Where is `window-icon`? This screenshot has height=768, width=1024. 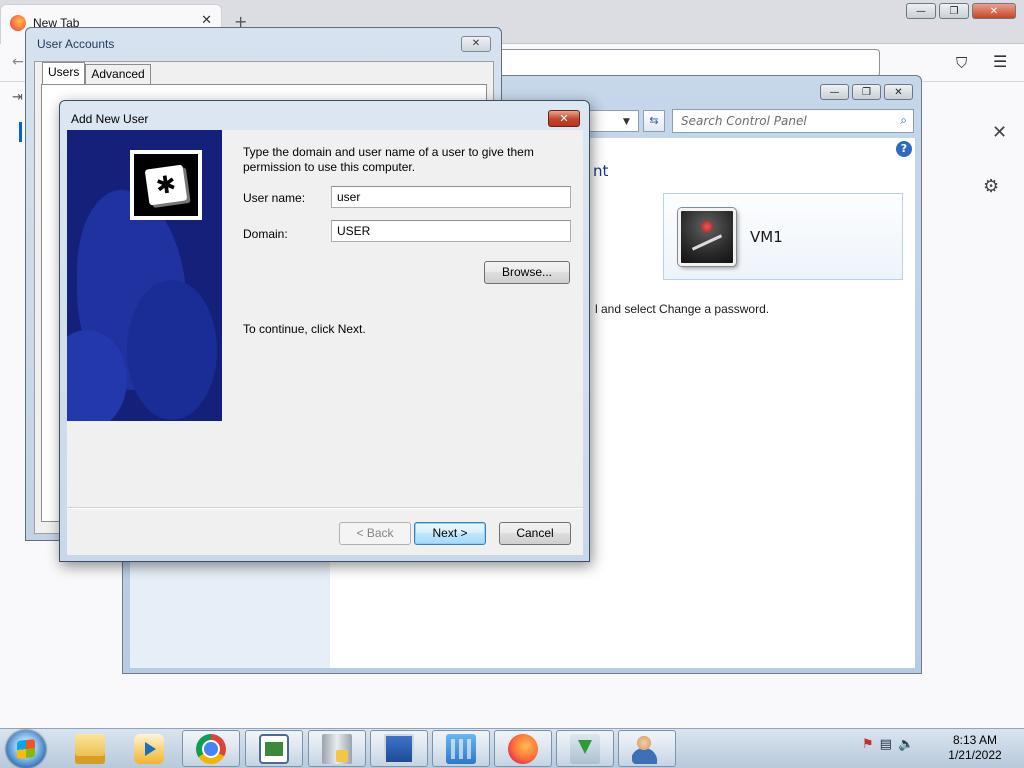 window-icon is located at coordinates (274, 748).